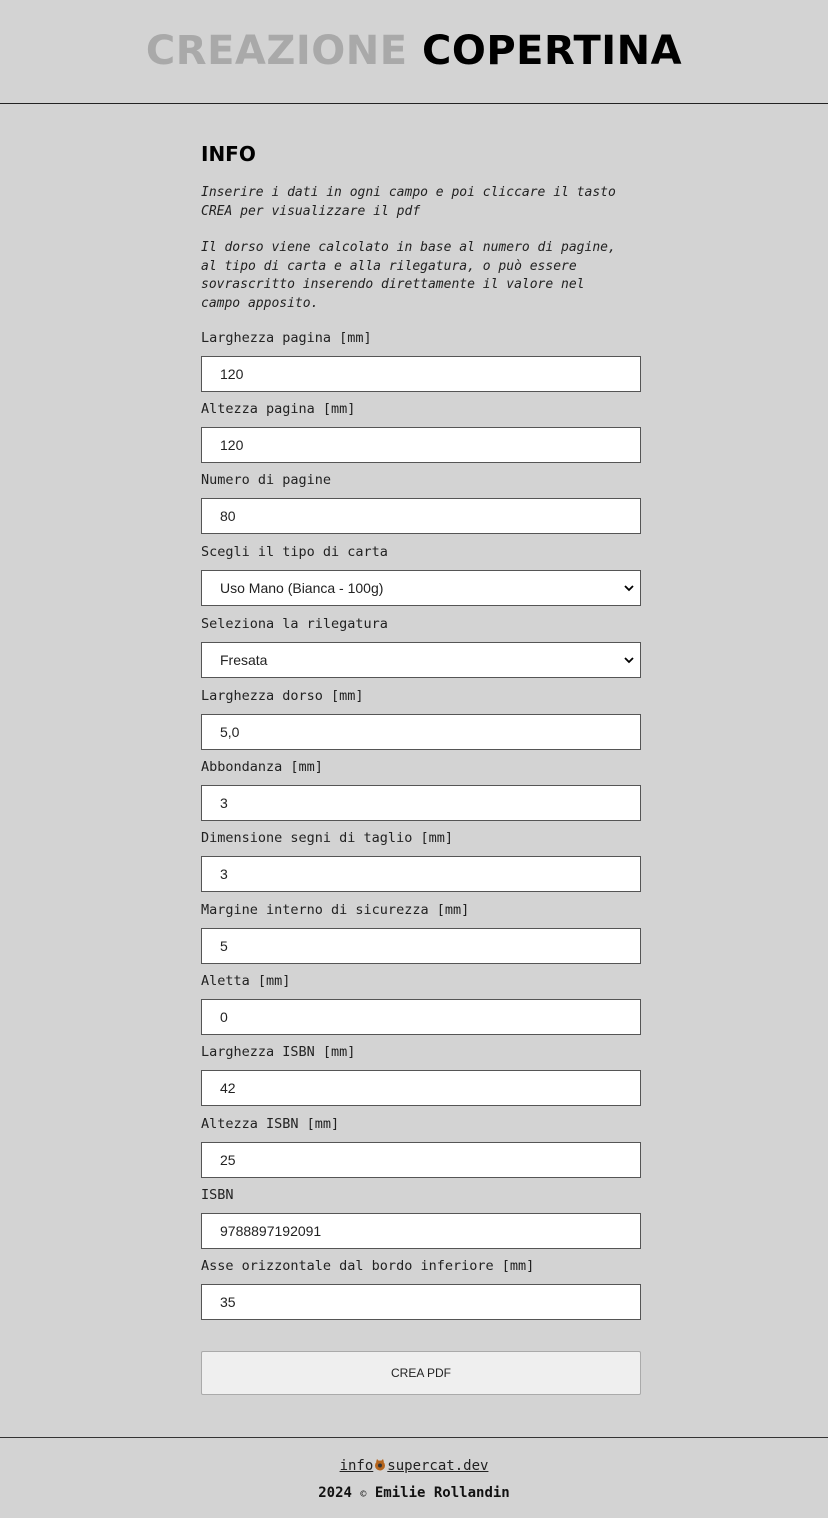 This screenshot has height=1518, width=828. I want to click on label-isbn: ISBN, so click(217, 1195).